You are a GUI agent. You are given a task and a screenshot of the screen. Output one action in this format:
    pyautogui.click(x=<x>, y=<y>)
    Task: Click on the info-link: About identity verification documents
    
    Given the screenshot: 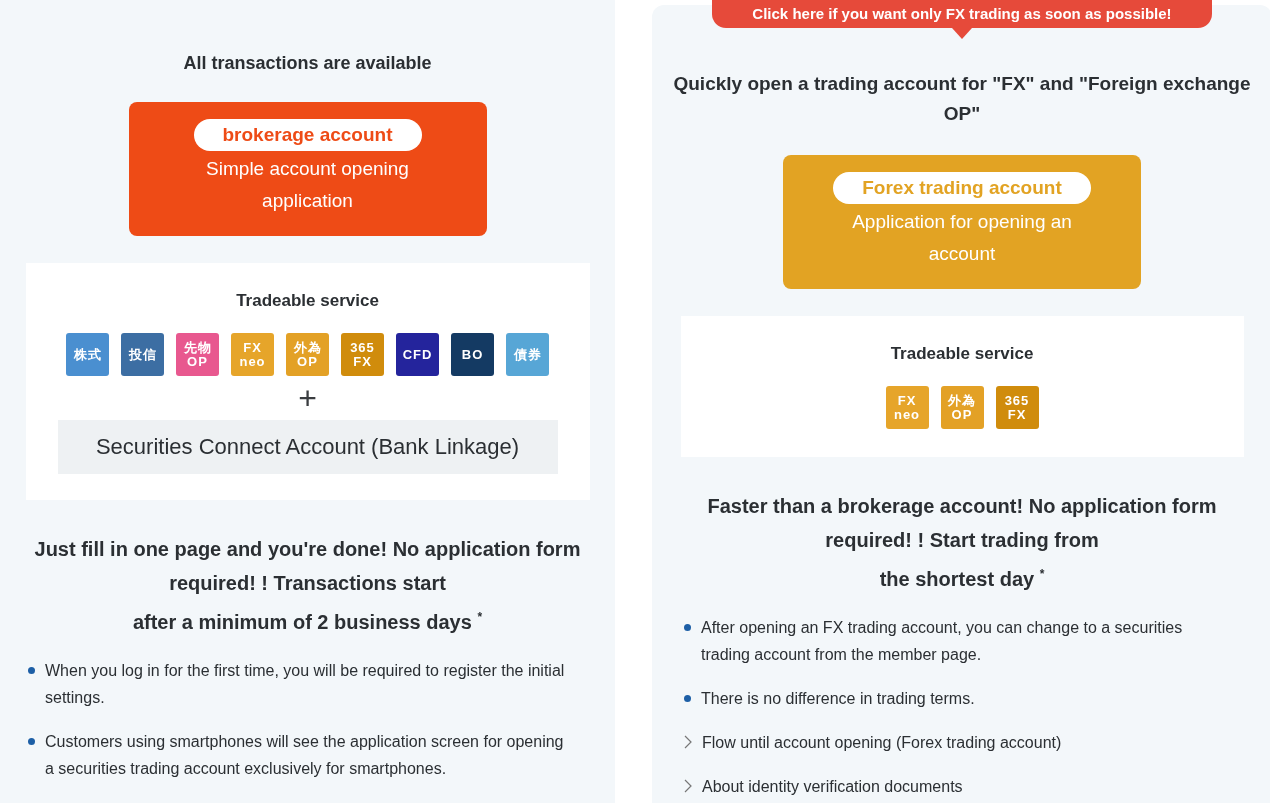 What is the action you would take?
    pyautogui.click(x=832, y=786)
    